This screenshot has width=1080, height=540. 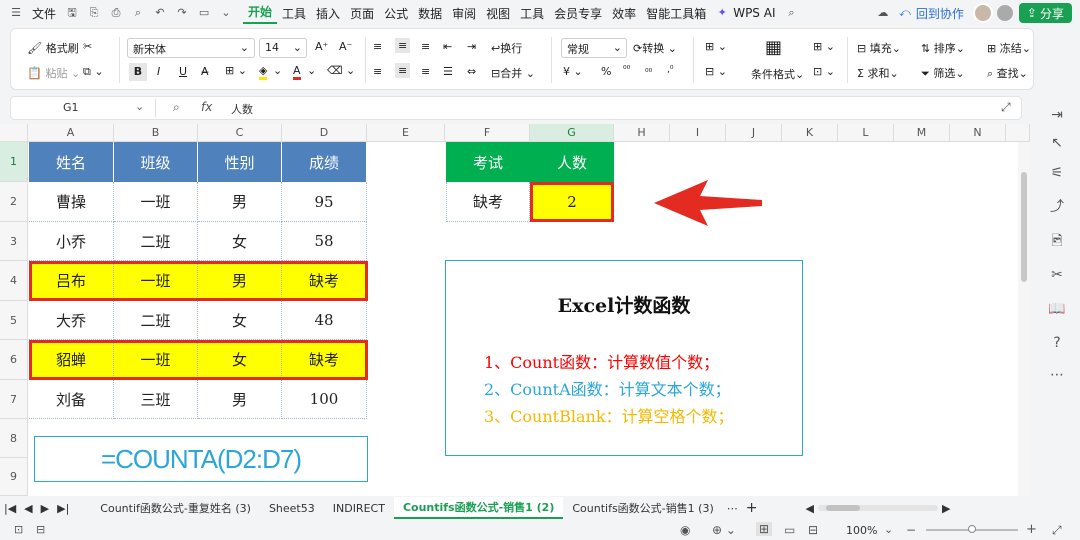 I want to click on save-icon: 🖫, so click(x=72, y=13).